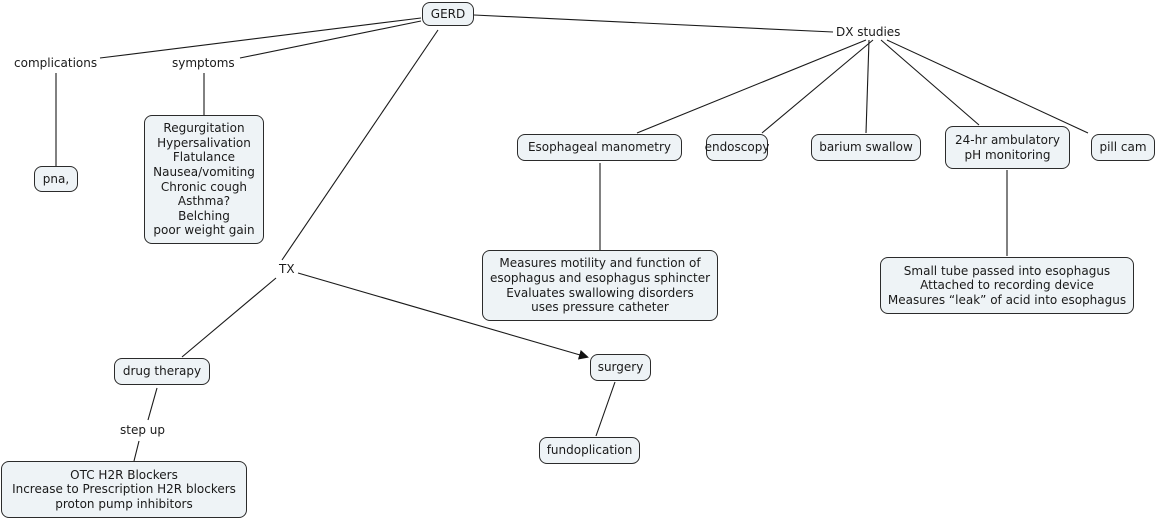 This screenshot has height=520, width=1158. Describe the element at coordinates (360, 145) in the screenshot. I see `edge-gerd-tx` at that location.